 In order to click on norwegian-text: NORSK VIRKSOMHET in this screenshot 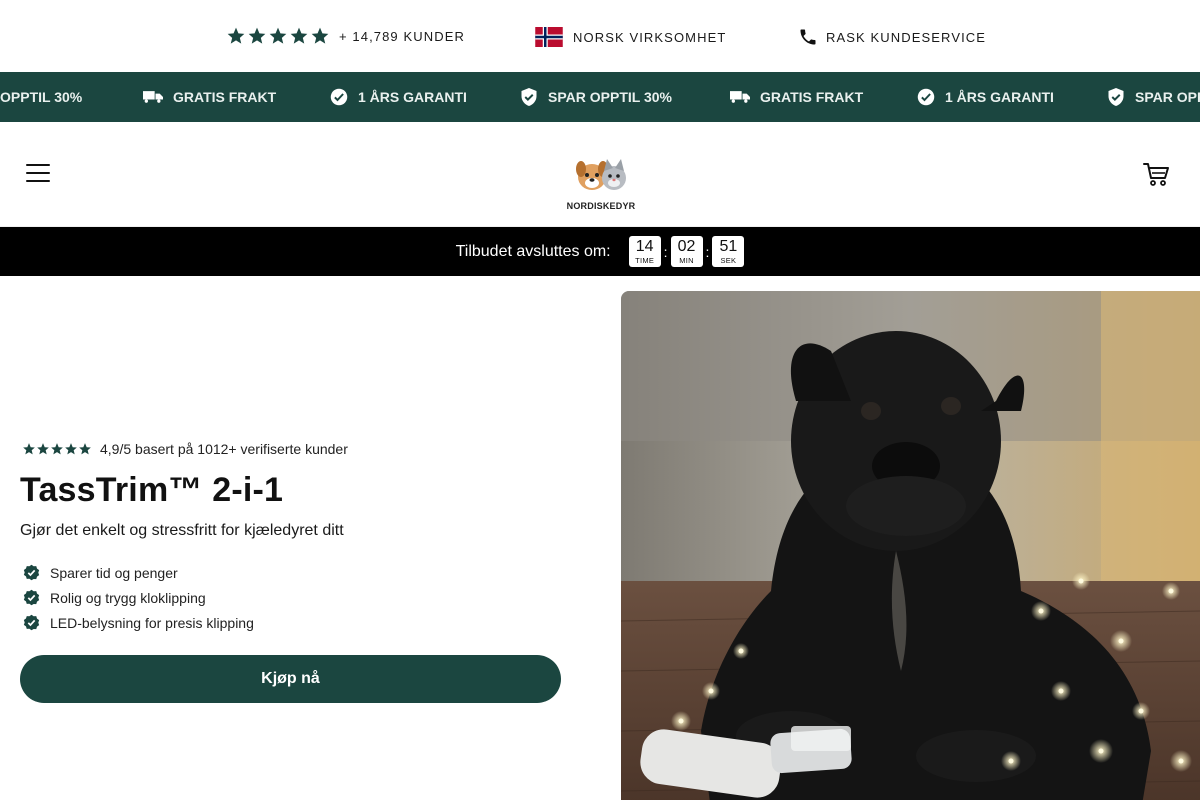, I will do `click(650, 37)`.